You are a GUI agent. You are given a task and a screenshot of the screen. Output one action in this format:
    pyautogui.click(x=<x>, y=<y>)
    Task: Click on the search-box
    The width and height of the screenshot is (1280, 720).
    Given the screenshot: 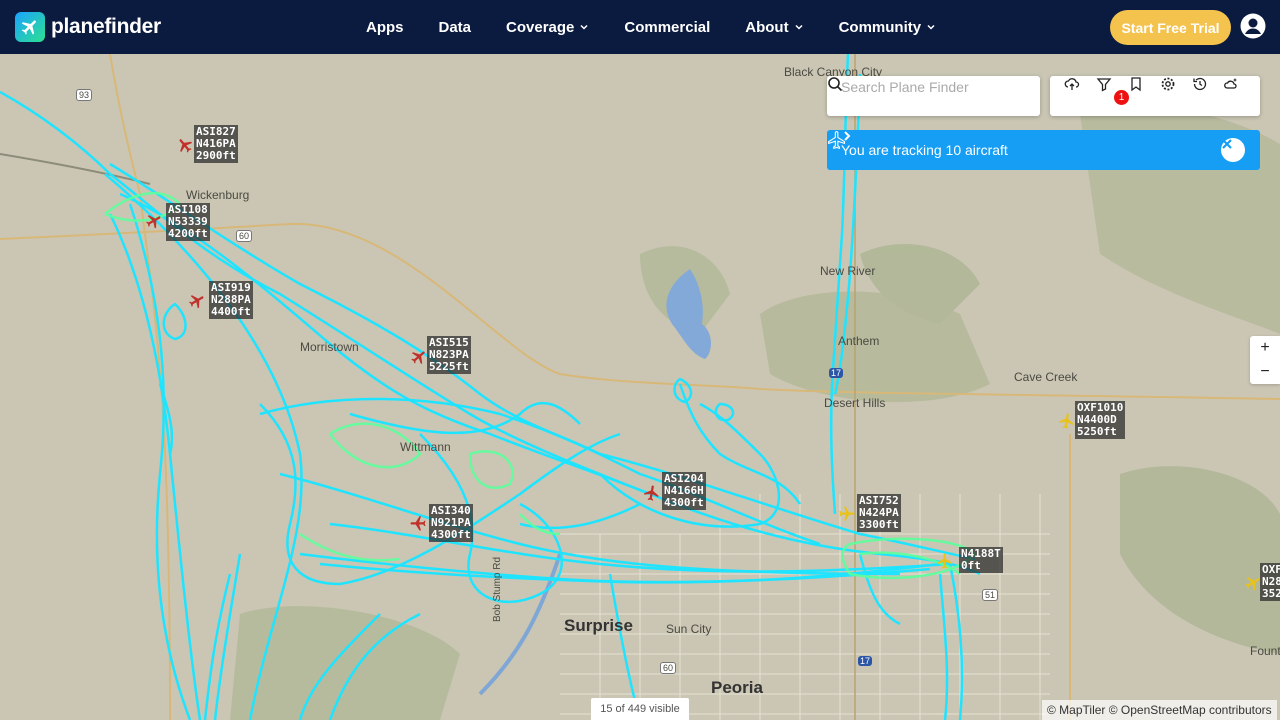 What is the action you would take?
    pyautogui.click(x=933, y=96)
    